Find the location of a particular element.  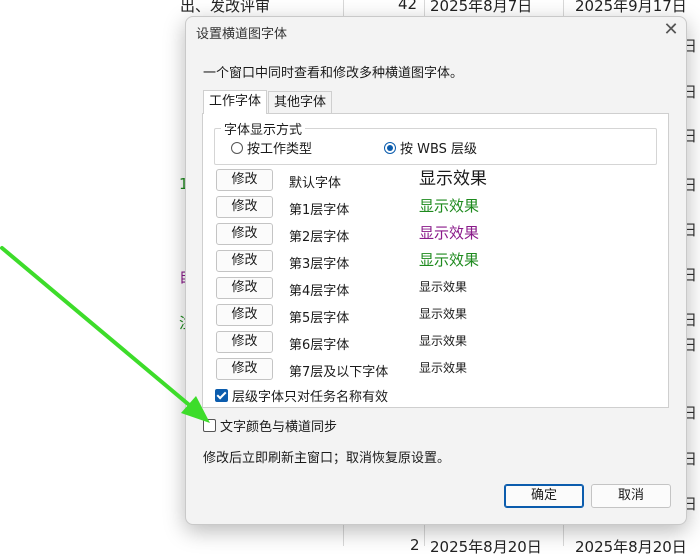

radio-by-work-type: 按工作类型 is located at coordinates (271, 147).